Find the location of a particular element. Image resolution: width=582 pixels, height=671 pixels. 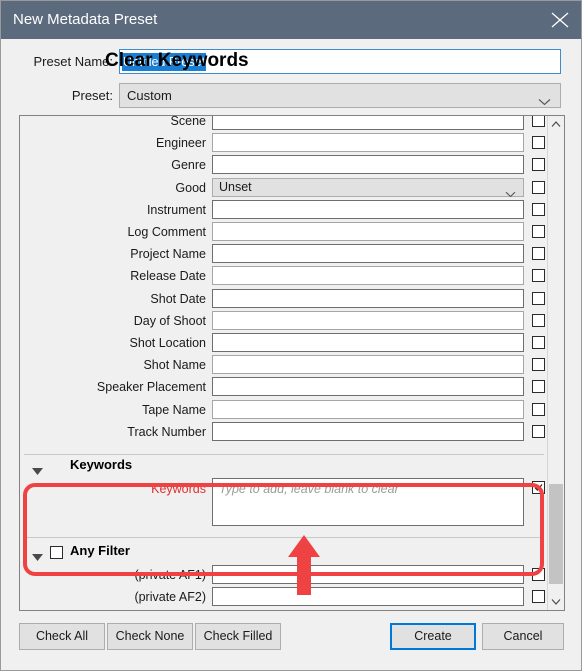

field-checkbox-shot-location is located at coordinates (538, 342).